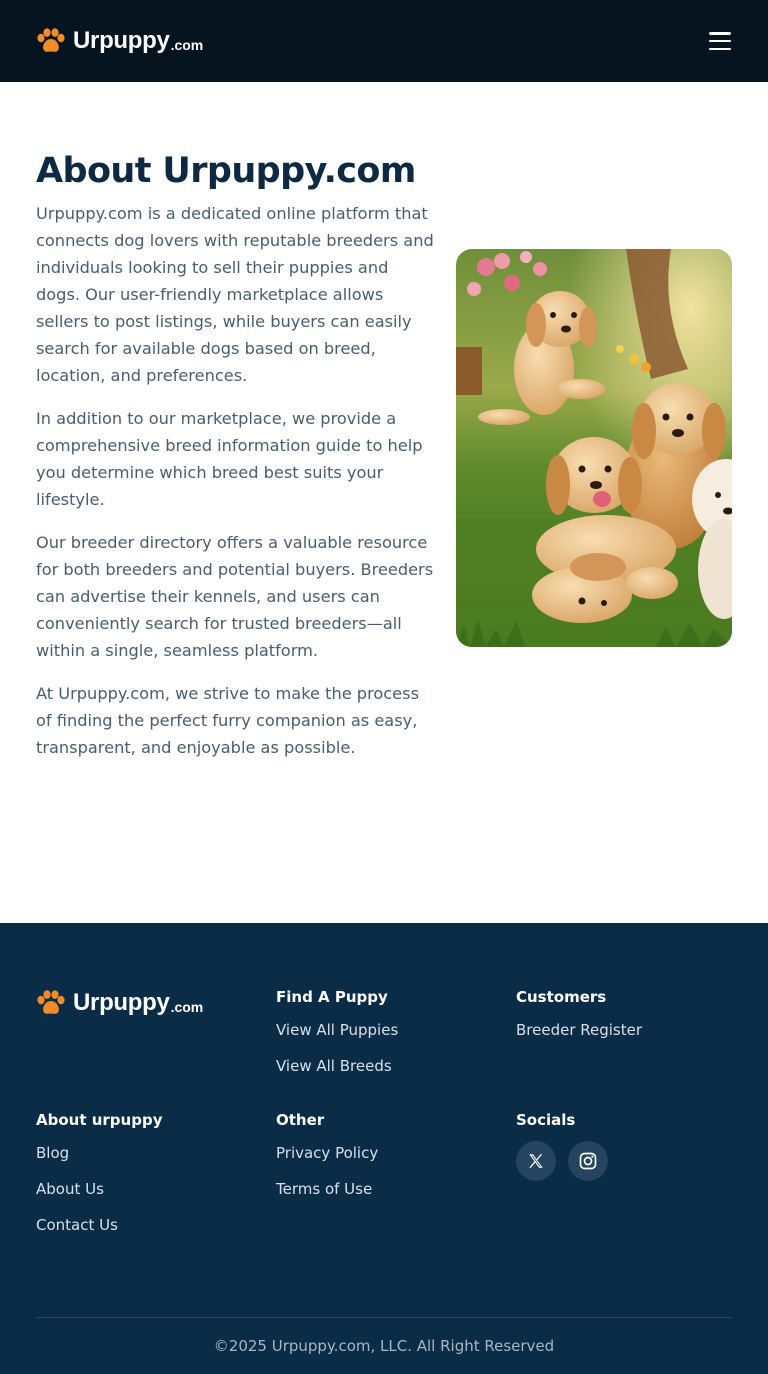 The height and width of the screenshot is (1374, 768). What do you see at coordinates (588, 1161) in the screenshot?
I see `instagram-icon` at bounding box center [588, 1161].